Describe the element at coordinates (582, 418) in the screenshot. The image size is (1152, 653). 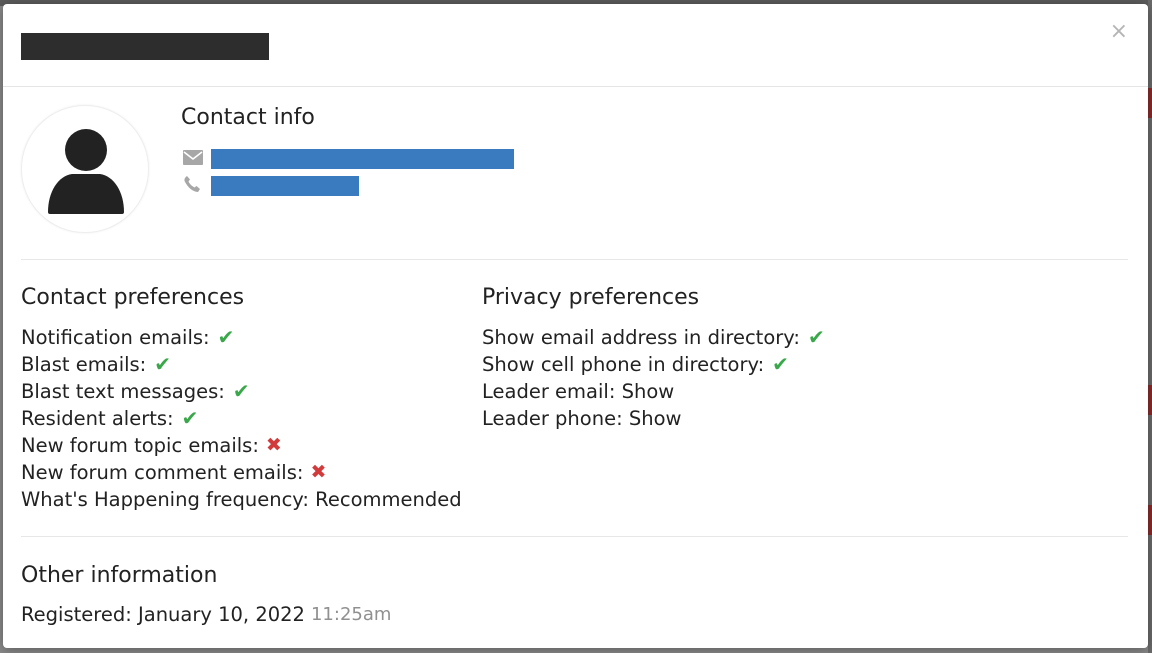
I see `pref-leader-phone: Leader phone: Show` at that location.